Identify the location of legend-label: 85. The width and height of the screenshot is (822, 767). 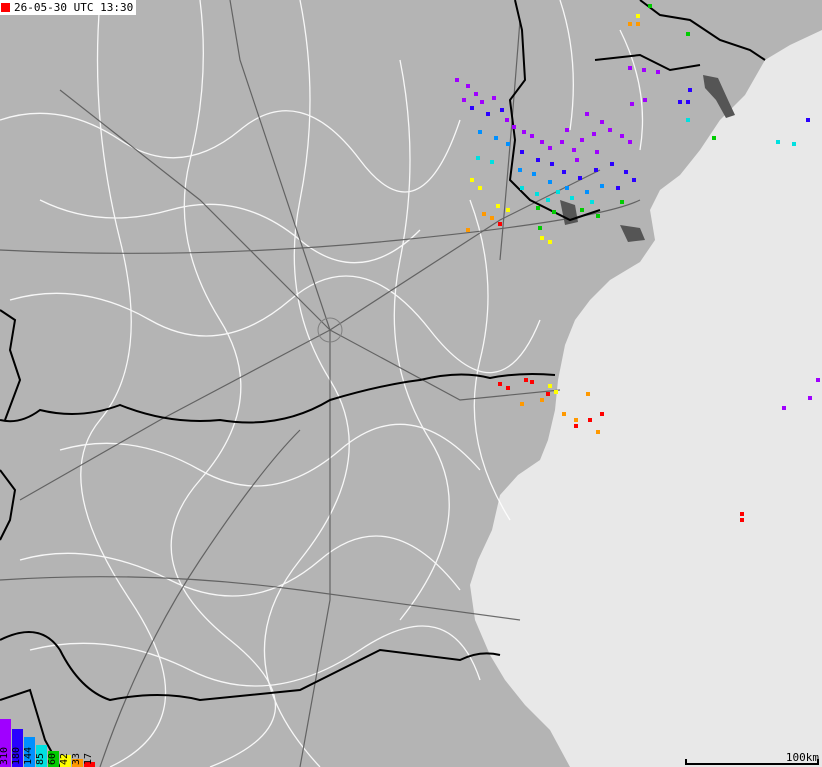
(40, 758).